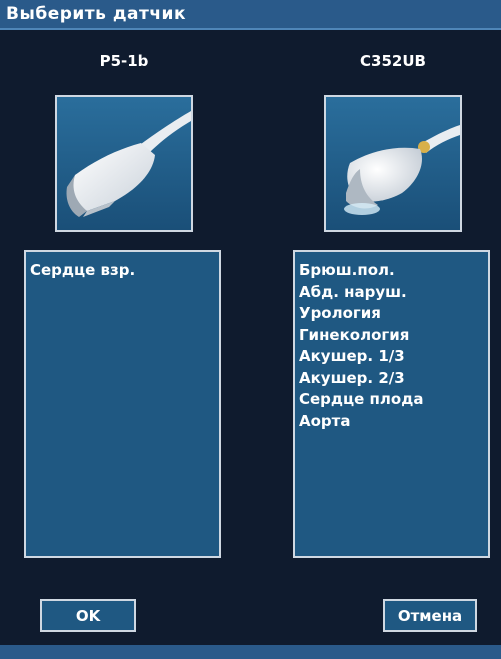 Image resolution: width=501 pixels, height=659 pixels. Describe the element at coordinates (250, 652) in the screenshot. I see `dialog-bottom-bar` at that location.